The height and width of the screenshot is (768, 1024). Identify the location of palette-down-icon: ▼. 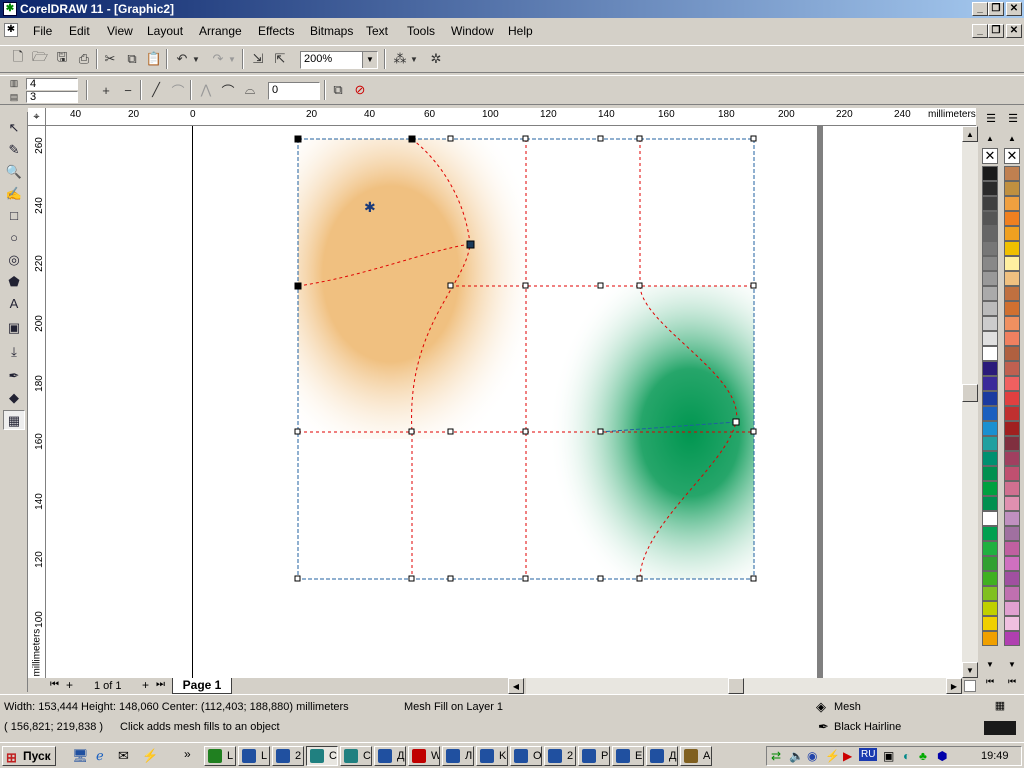
(990, 666).